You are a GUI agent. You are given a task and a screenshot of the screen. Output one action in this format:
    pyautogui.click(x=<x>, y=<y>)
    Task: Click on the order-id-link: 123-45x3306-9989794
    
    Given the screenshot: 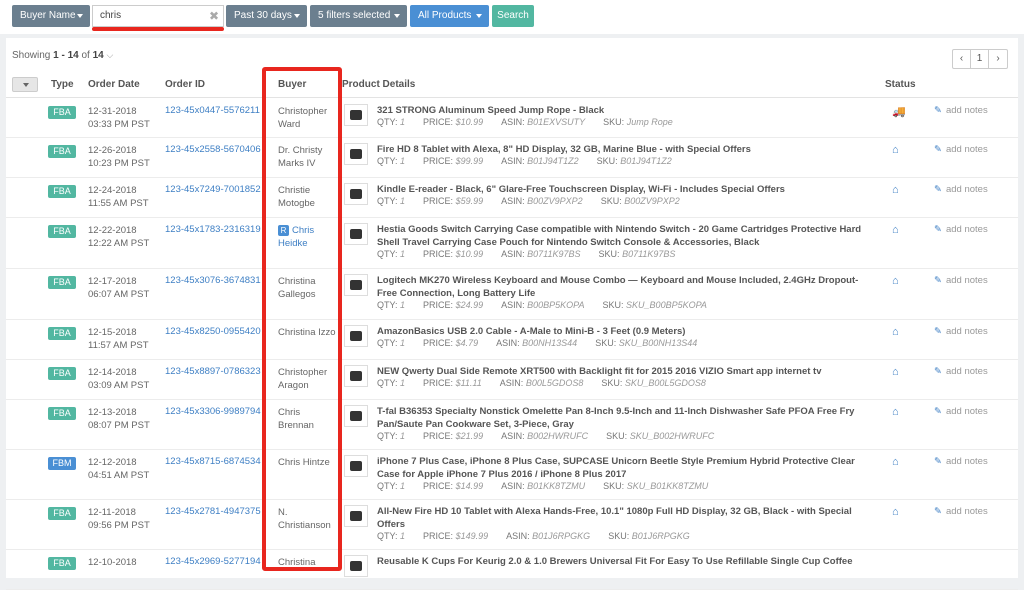 What is the action you would take?
    pyautogui.click(x=213, y=411)
    